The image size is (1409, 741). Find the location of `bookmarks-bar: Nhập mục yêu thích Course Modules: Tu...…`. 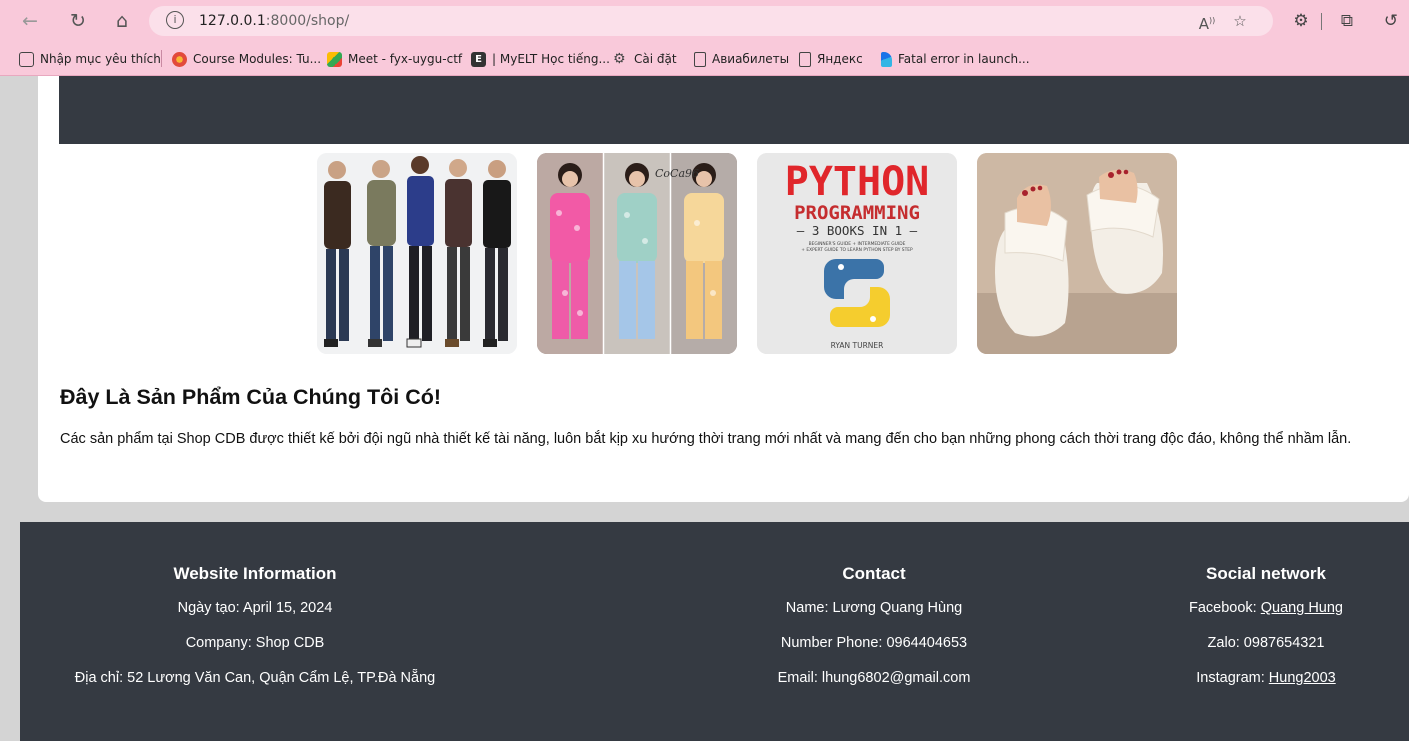

bookmarks-bar: Nhập mục yêu thích Course Modules: Tu...… is located at coordinates (704, 59).